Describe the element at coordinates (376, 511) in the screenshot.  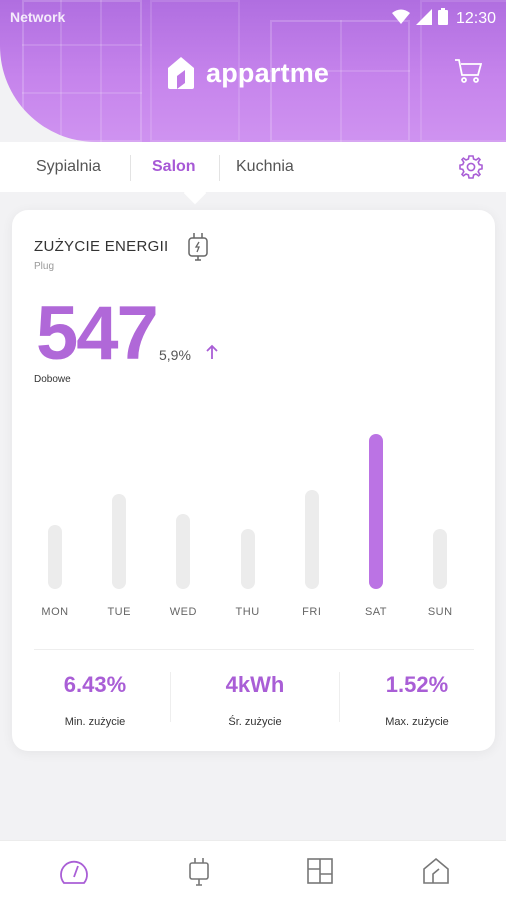
I see `chart-bar-sat` at that location.